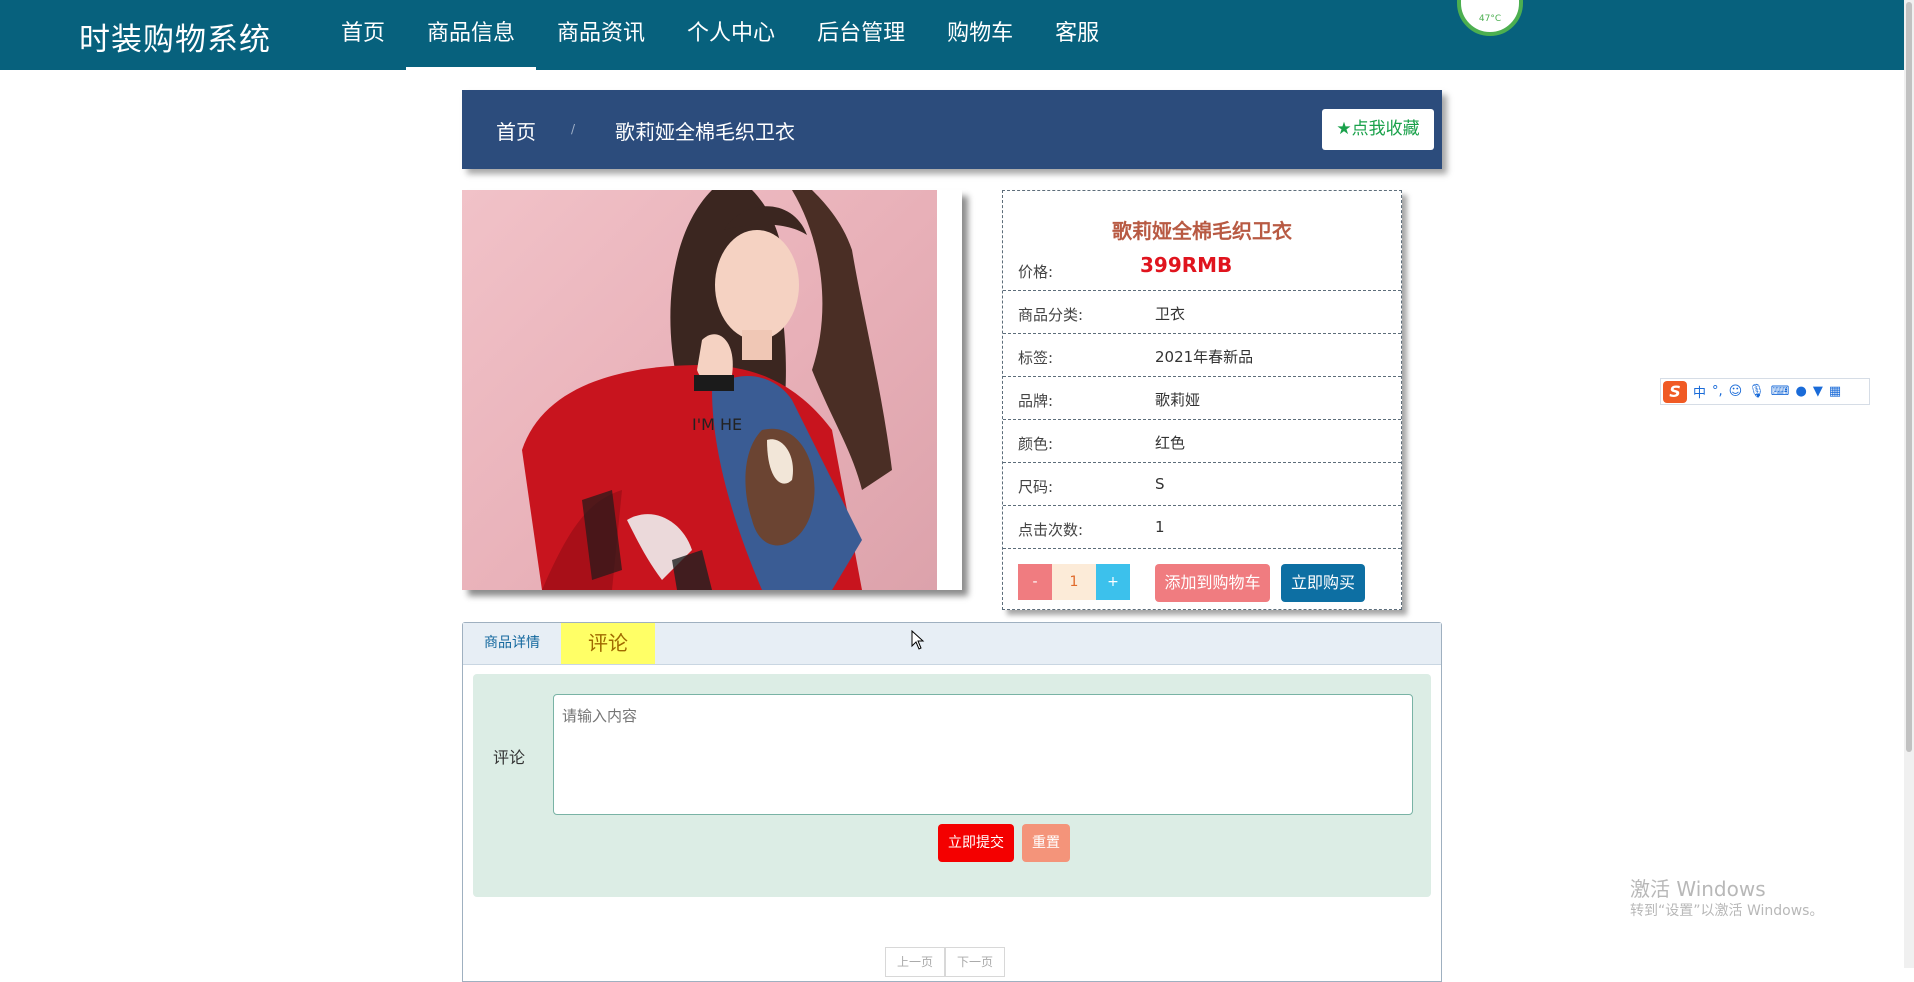 The height and width of the screenshot is (982, 1914). I want to click on nav-item-profile: 个人中心, so click(731, 35).